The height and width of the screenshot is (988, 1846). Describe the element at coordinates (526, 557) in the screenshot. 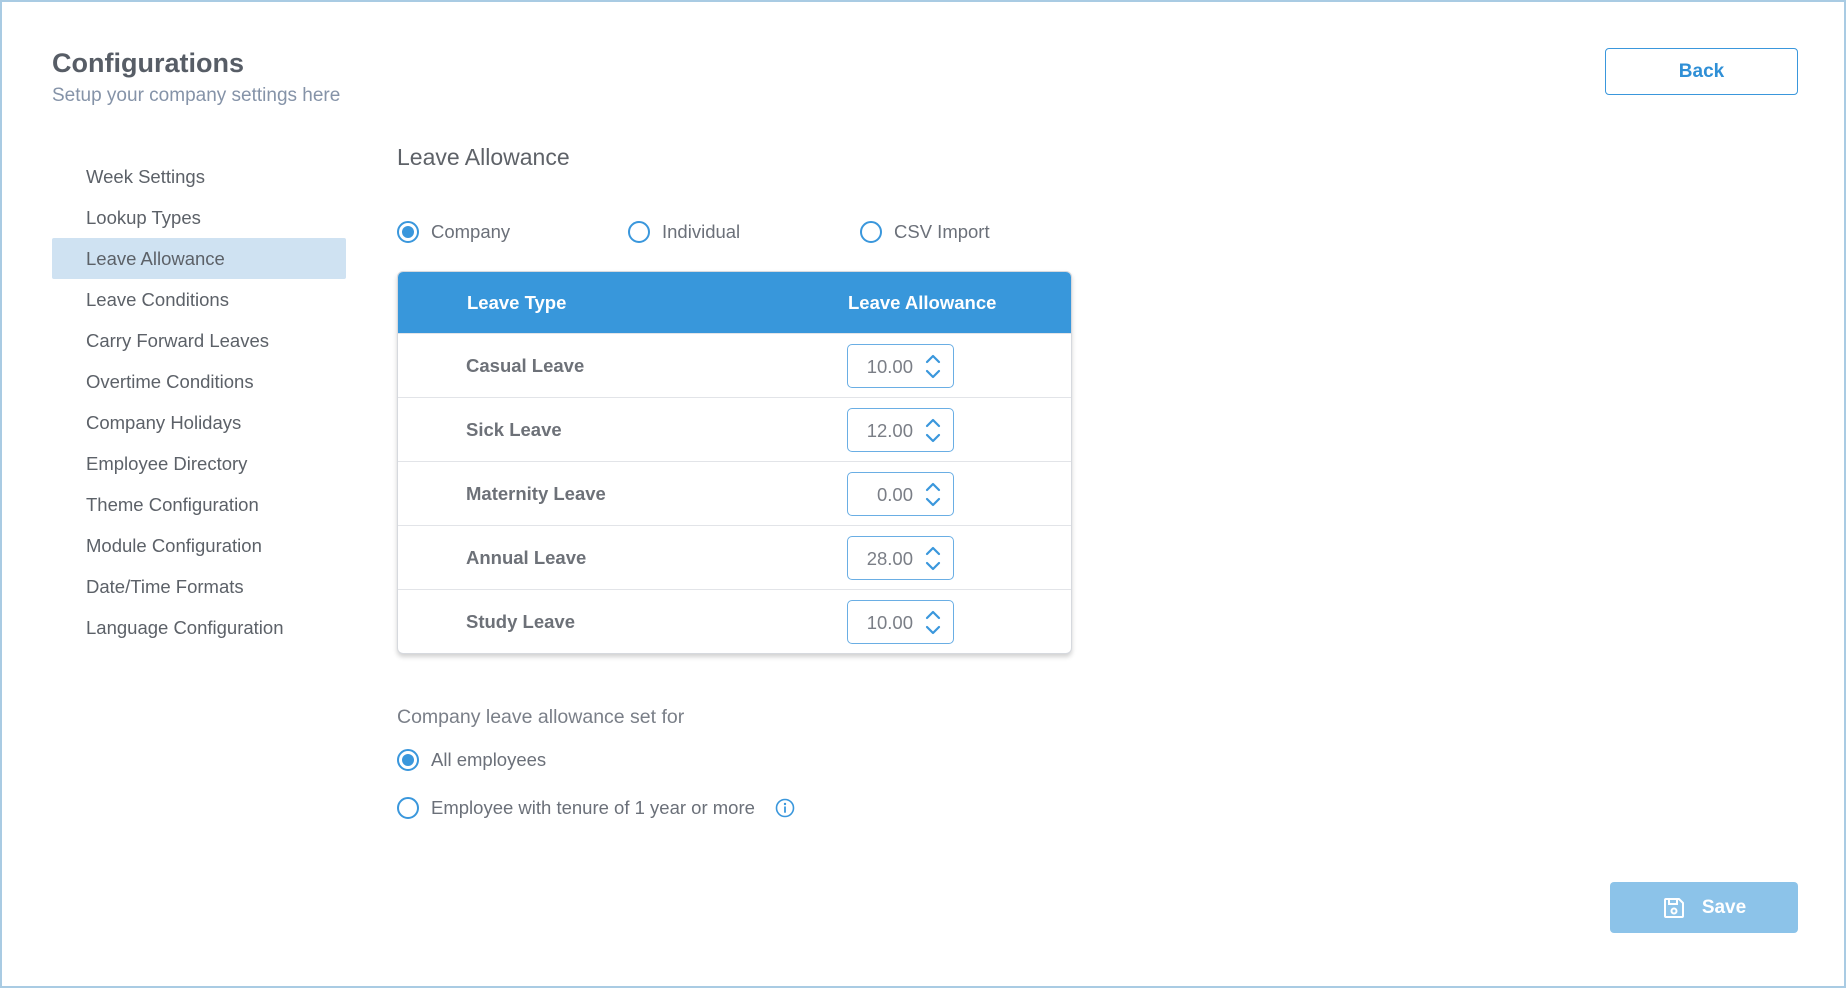

I see `leave-type-cell: Annual Leave` at that location.